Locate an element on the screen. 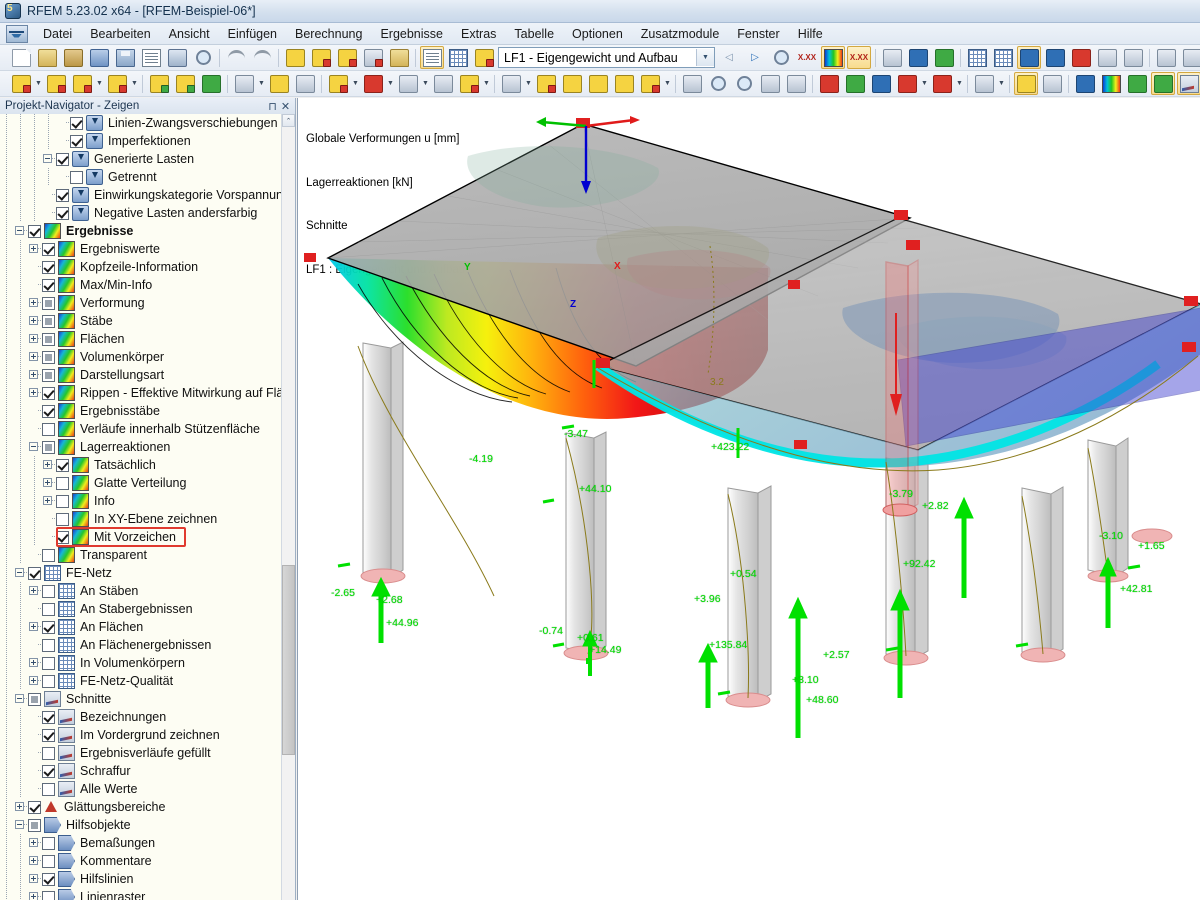 This screenshot has height=900, width=1200. tree-item-fe-netz: FE-Netz is located at coordinates (141, 573).